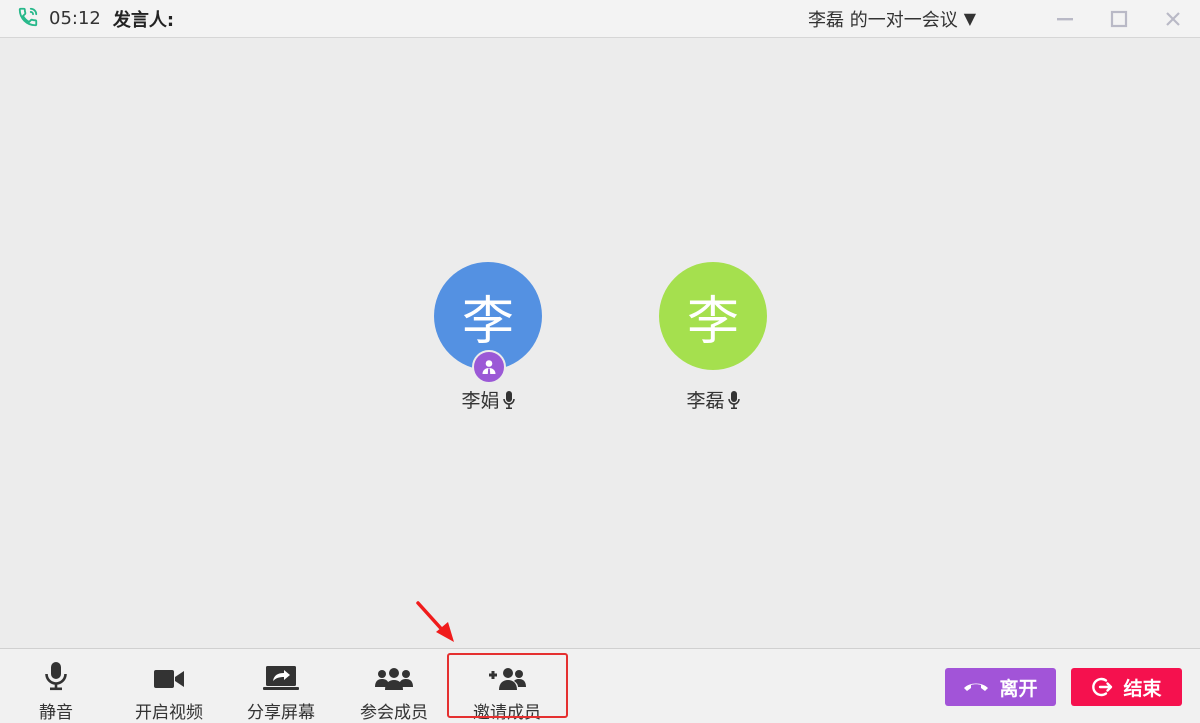 The height and width of the screenshot is (723, 1200). What do you see at coordinates (976, 687) in the screenshot?
I see `hang-up-icon` at bounding box center [976, 687].